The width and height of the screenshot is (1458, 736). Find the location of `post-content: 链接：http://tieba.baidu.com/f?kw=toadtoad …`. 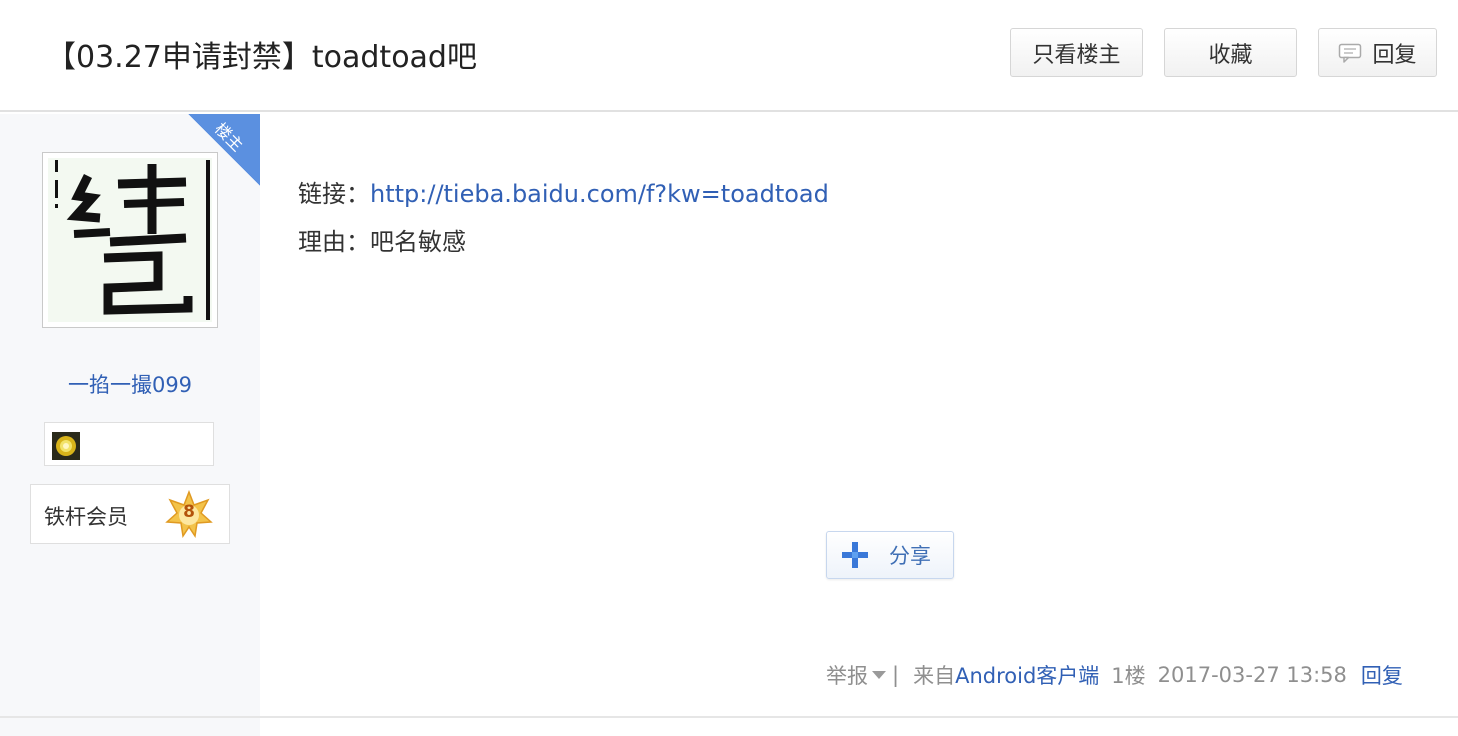

post-content: 链接：http://tieba.baidu.com/f?kw=toadtoad … is located at coordinates (563, 218).